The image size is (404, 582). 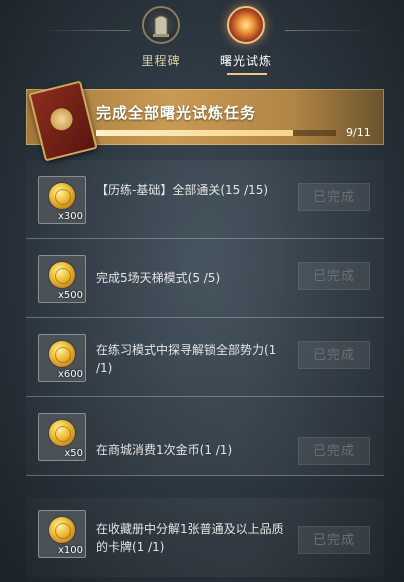 What do you see at coordinates (164, 450) in the screenshot?
I see `task-description: 在商城消费1次金币(1 /1)` at bounding box center [164, 450].